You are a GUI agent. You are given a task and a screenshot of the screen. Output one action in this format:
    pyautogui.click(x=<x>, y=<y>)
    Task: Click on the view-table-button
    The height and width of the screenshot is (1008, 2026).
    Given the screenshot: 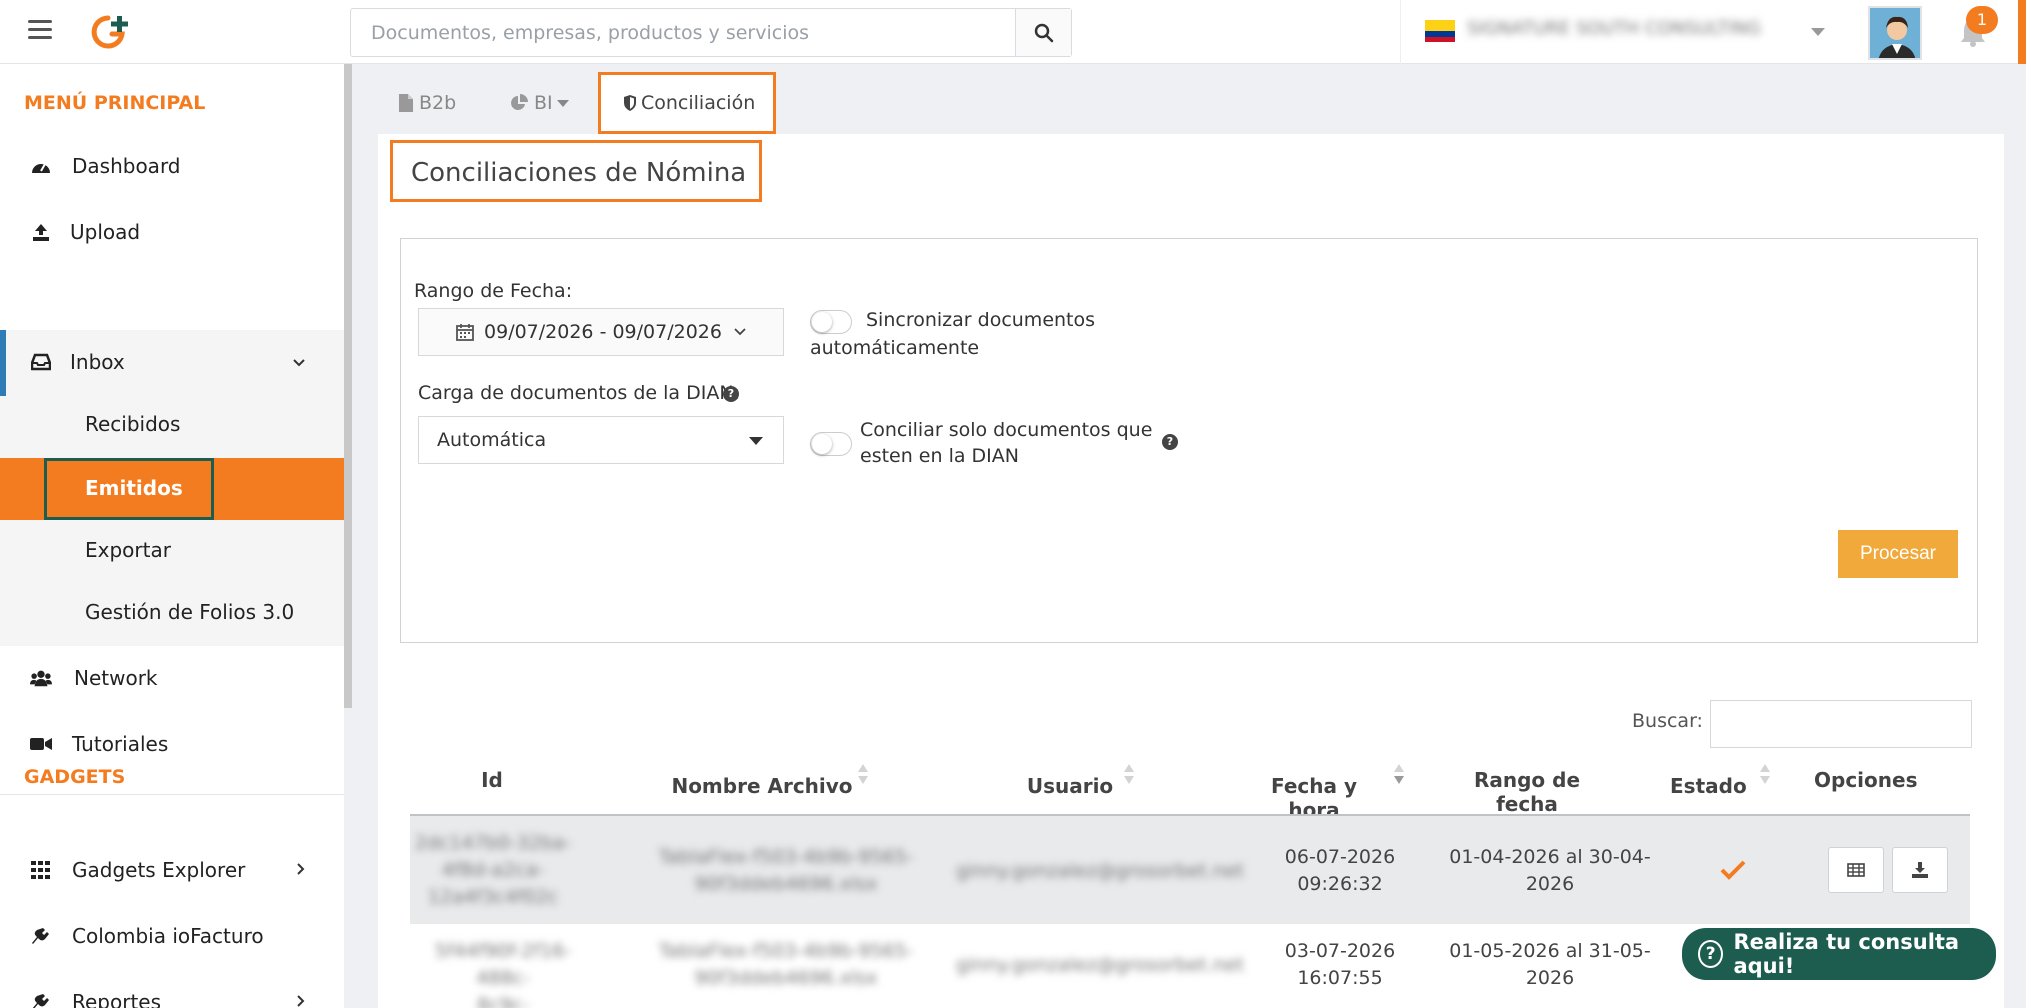 What is the action you would take?
    pyautogui.click(x=1856, y=870)
    